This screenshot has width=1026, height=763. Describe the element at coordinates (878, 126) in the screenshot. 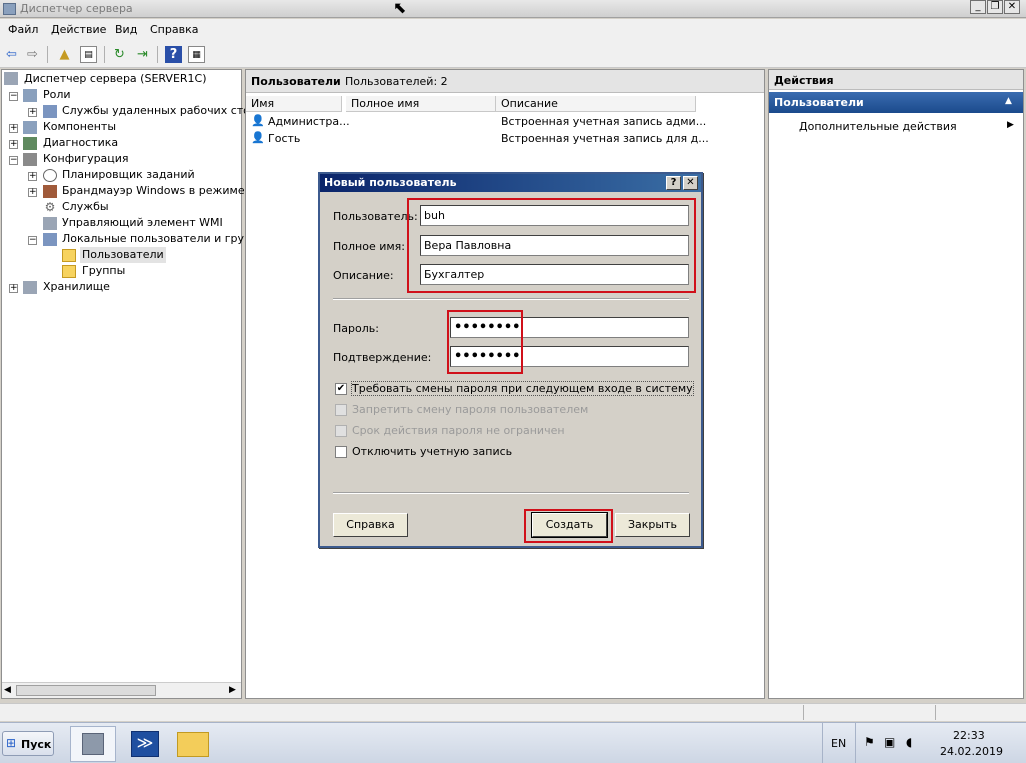

I see `more-actions: Дополнительные действия` at that location.